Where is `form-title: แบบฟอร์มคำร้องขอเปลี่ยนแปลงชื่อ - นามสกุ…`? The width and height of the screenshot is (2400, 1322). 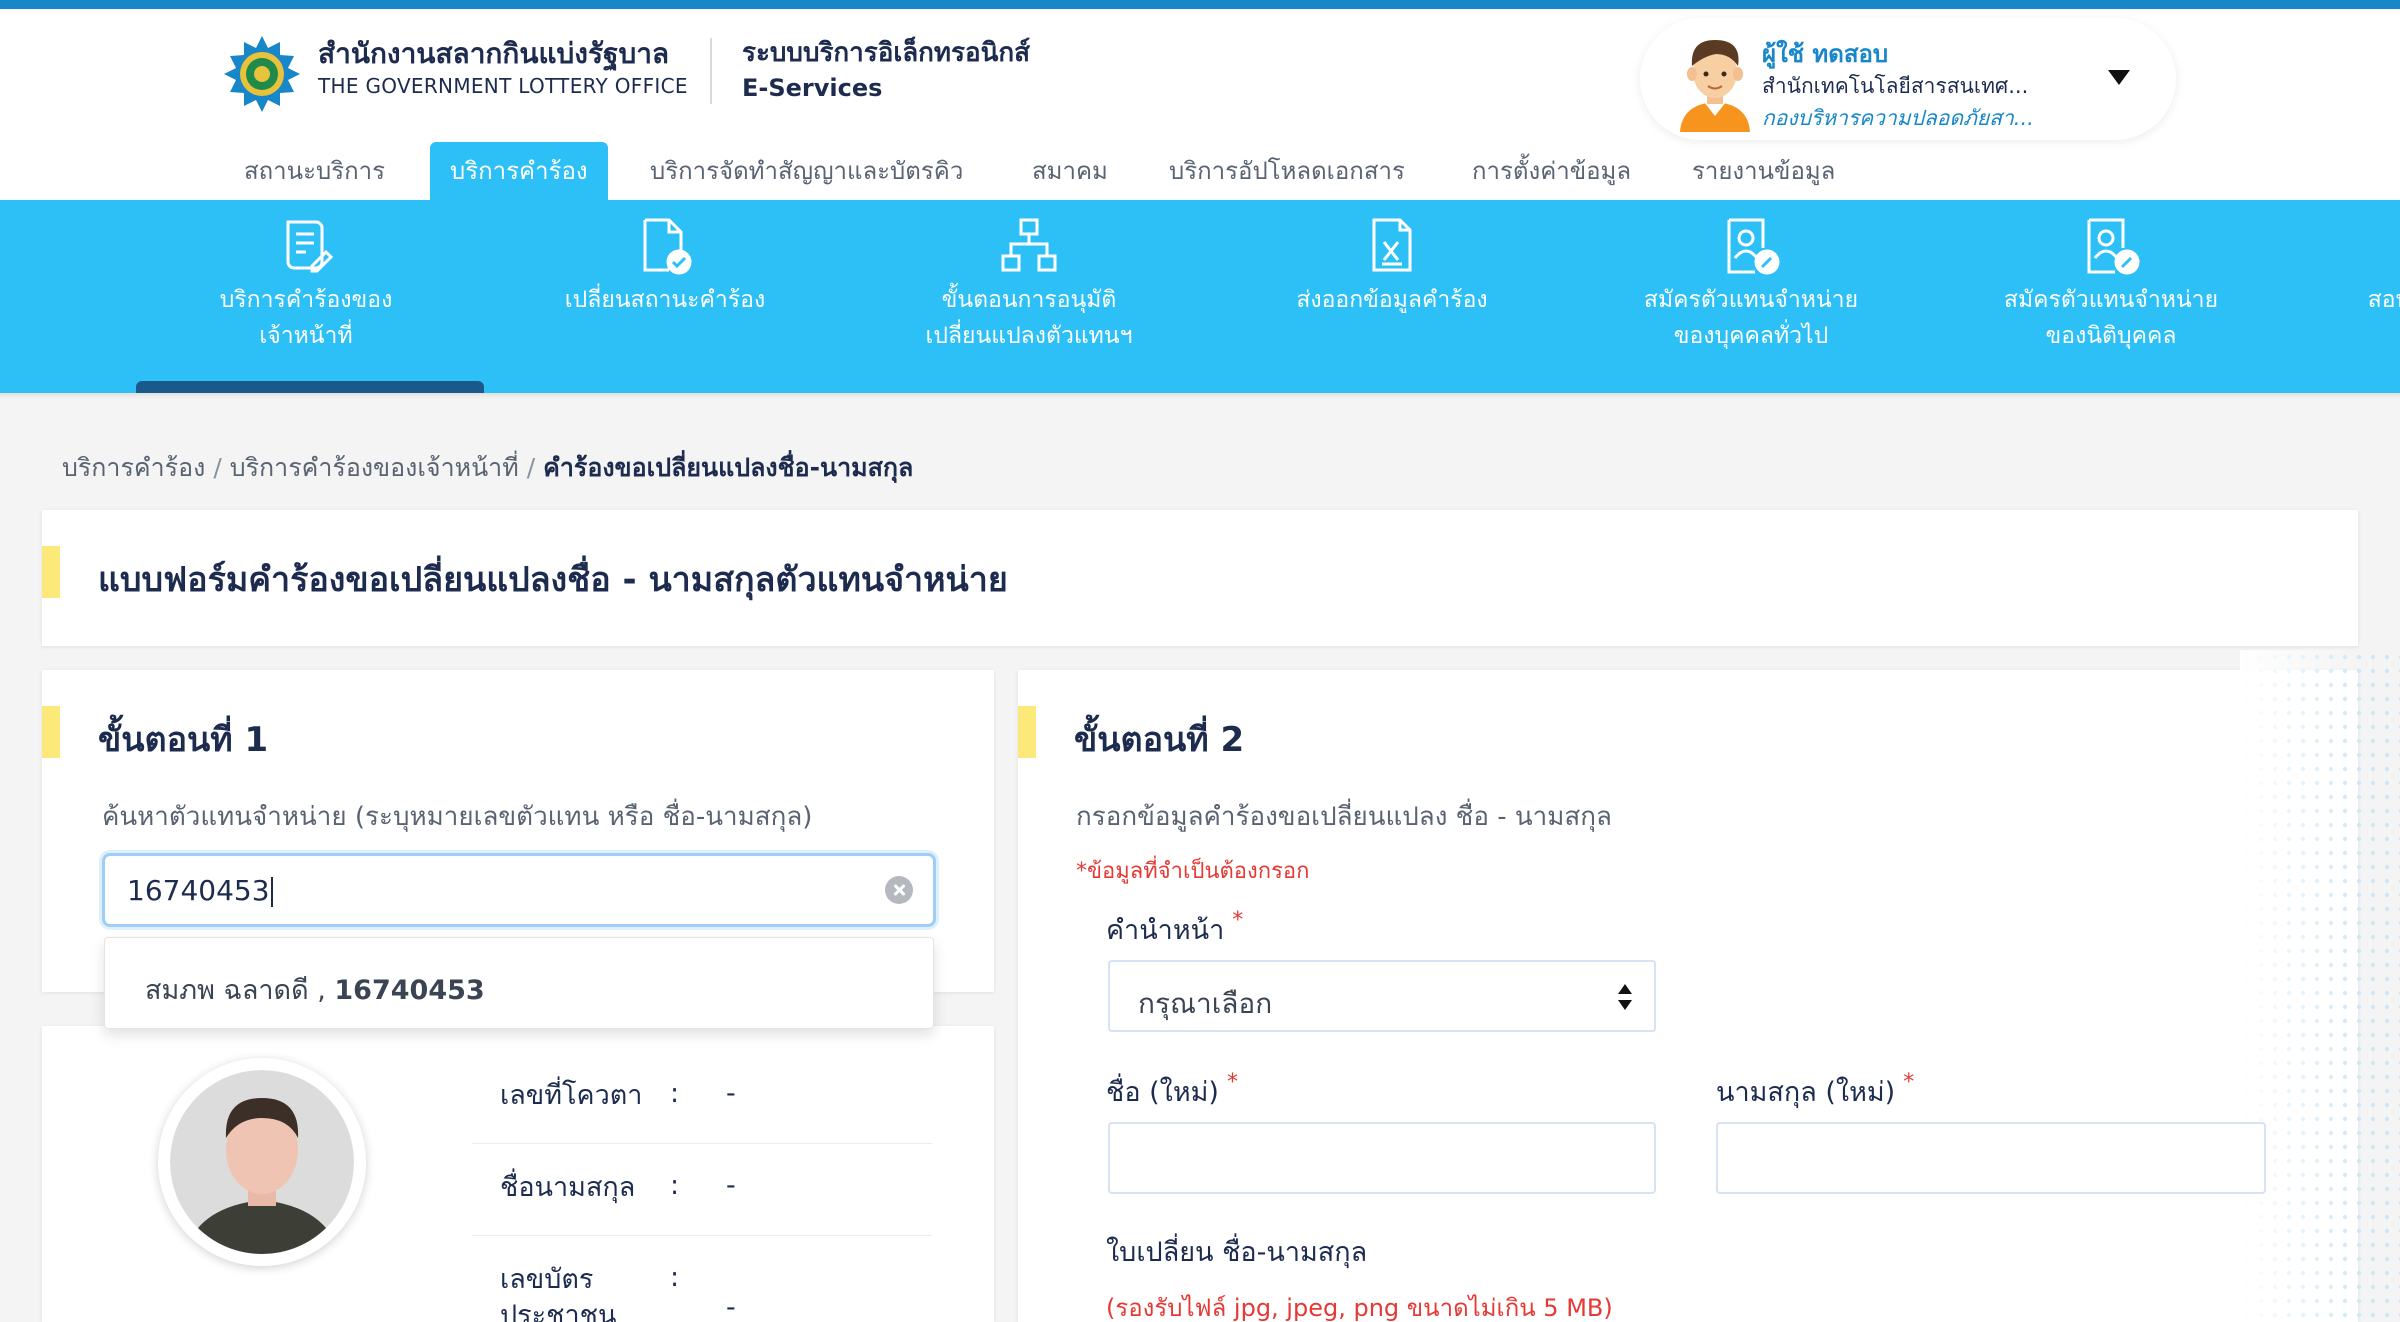 form-title: แบบฟอร์มคำร้องขอเปลี่ยนแปลงชื่อ - นามสกุ… is located at coordinates (553, 580).